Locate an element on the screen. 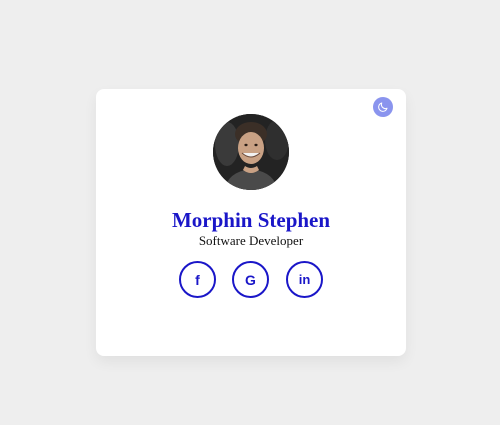 This screenshot has width=500, height=425. avatar is located at coordinates (251, 152).